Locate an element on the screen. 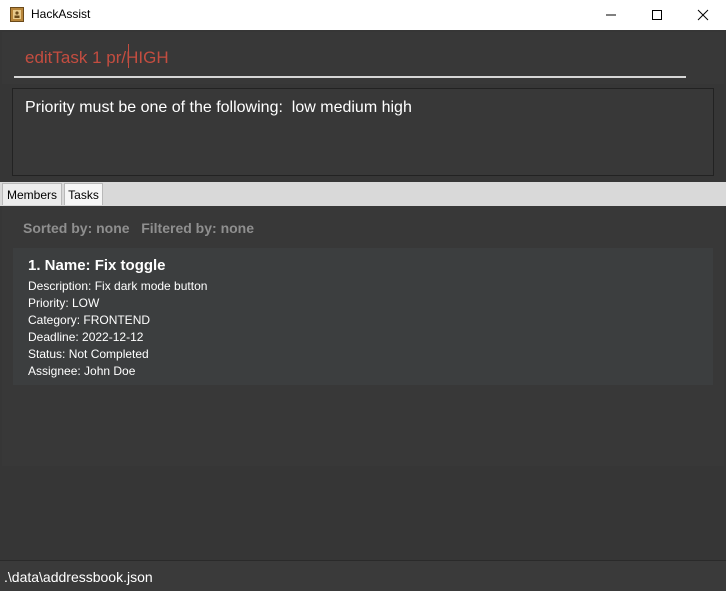  task-status: Status: Not Completed is located at coordinates (88, 354).